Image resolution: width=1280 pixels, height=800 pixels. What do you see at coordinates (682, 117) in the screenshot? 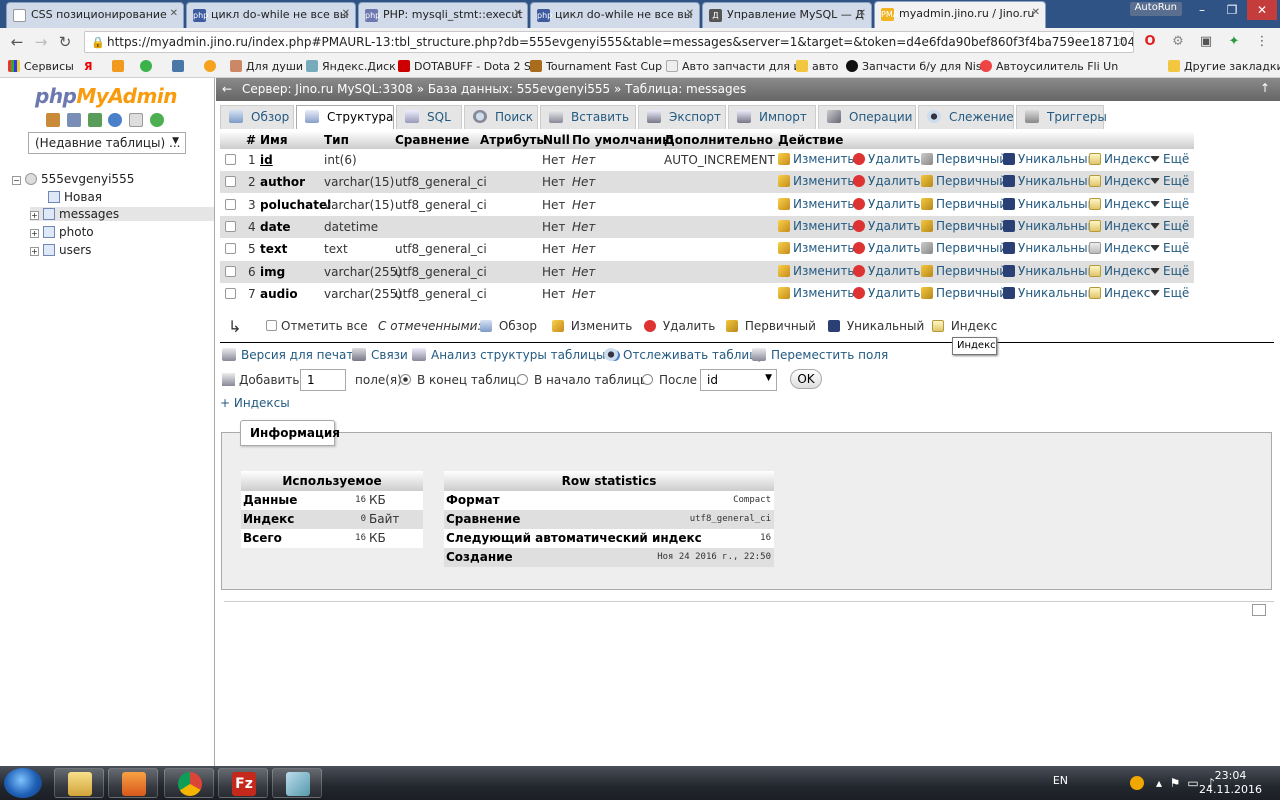
I see `tab-export: Экспорт` at bounding box center [682, 117].